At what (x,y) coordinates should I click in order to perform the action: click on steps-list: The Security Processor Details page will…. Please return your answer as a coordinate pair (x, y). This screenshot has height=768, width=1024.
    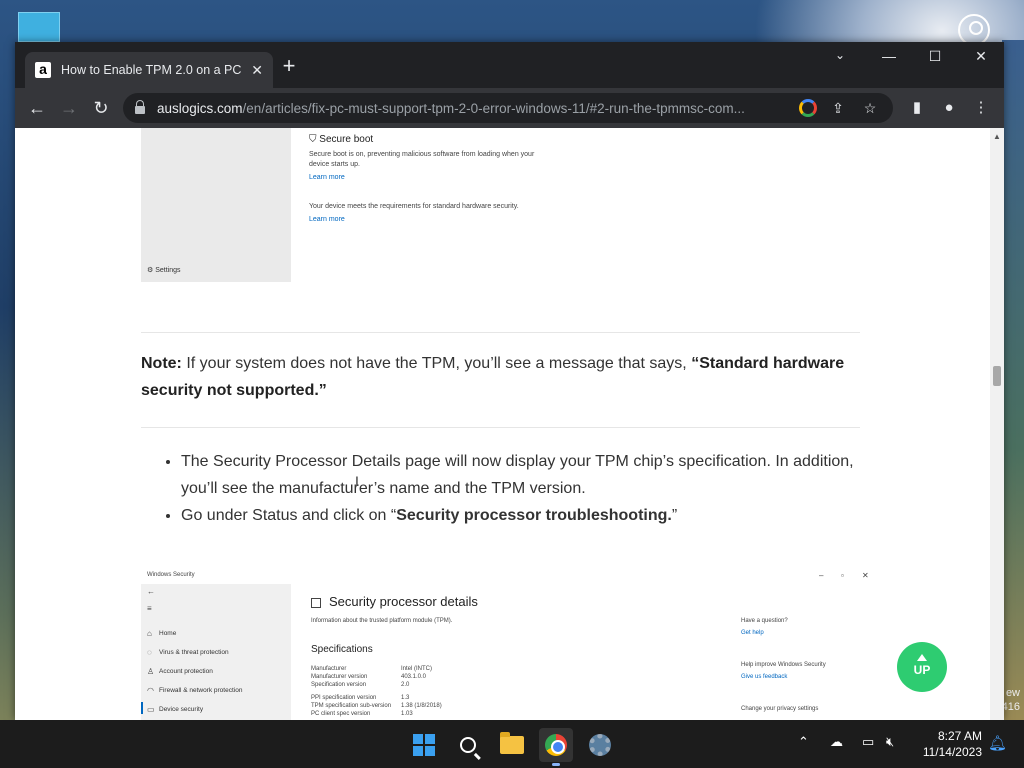
    Looking at the image, I should click on (521, 488).